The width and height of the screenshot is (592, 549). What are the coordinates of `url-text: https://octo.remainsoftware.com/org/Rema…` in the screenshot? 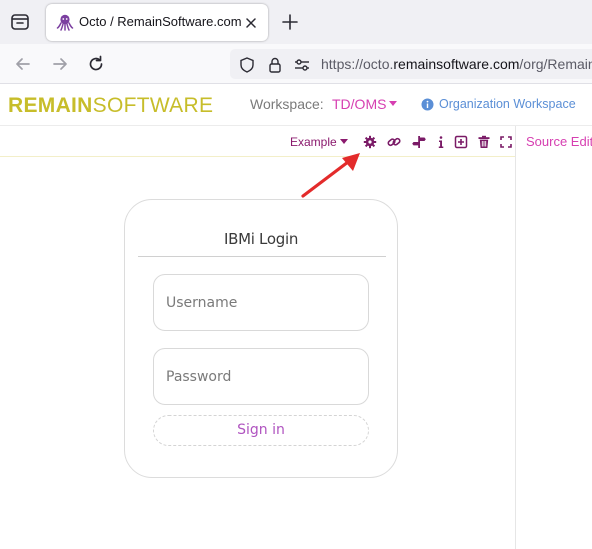 It's located at (456, 64).